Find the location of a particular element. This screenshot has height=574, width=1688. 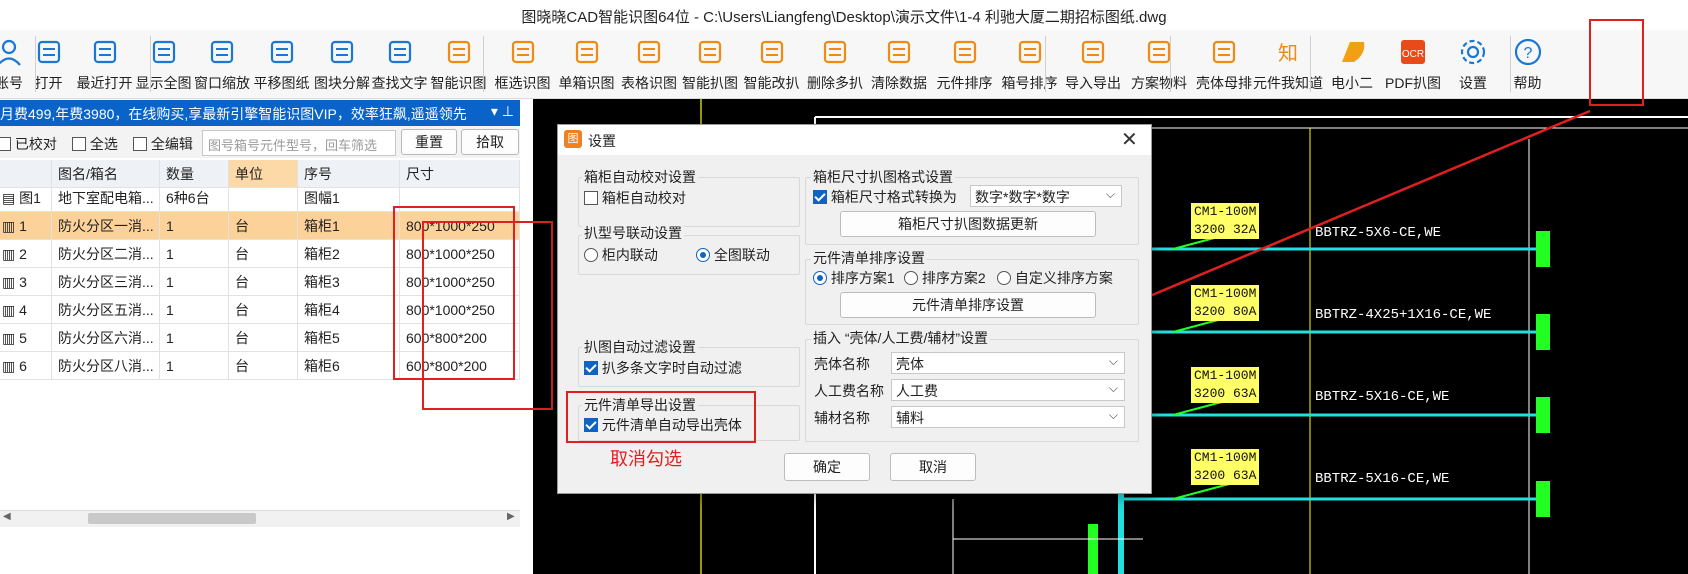

toolbar-button-22: 知元件我知道 is located at coordinates (1288, 64).